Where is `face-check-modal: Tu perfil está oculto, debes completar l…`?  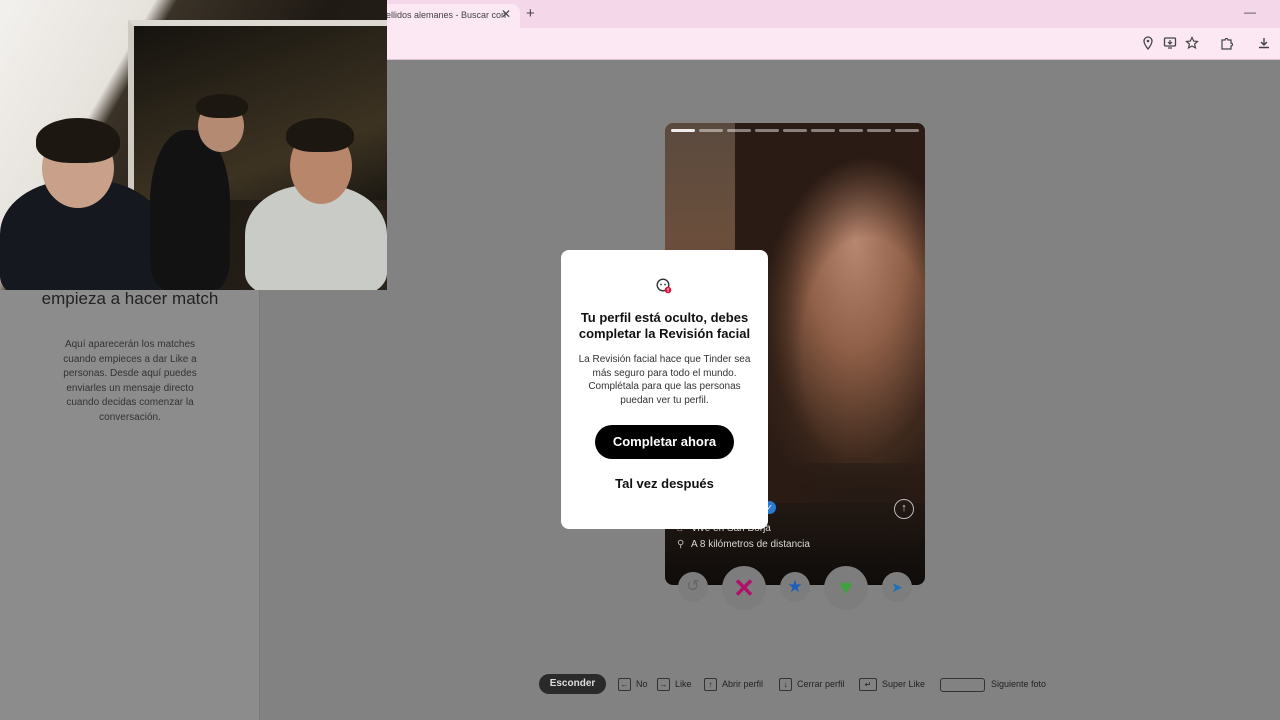 face-check-modal: Tu perfil está oculto, debes completar l… is located at coordinates (664, 389).